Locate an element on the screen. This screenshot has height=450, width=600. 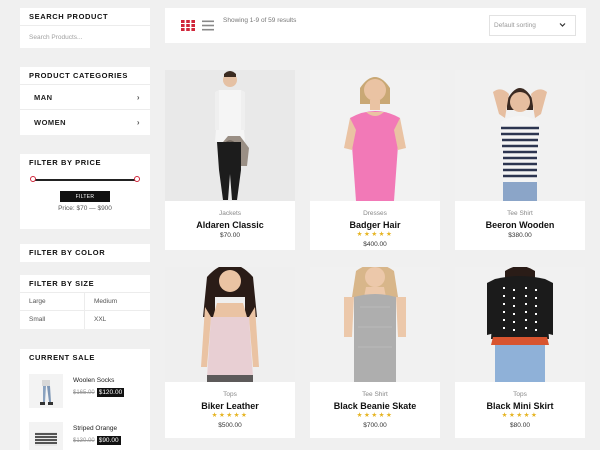
size-filter-widget: Filter By Size Large Medium Small XXL is located at coordinates (85, 302).